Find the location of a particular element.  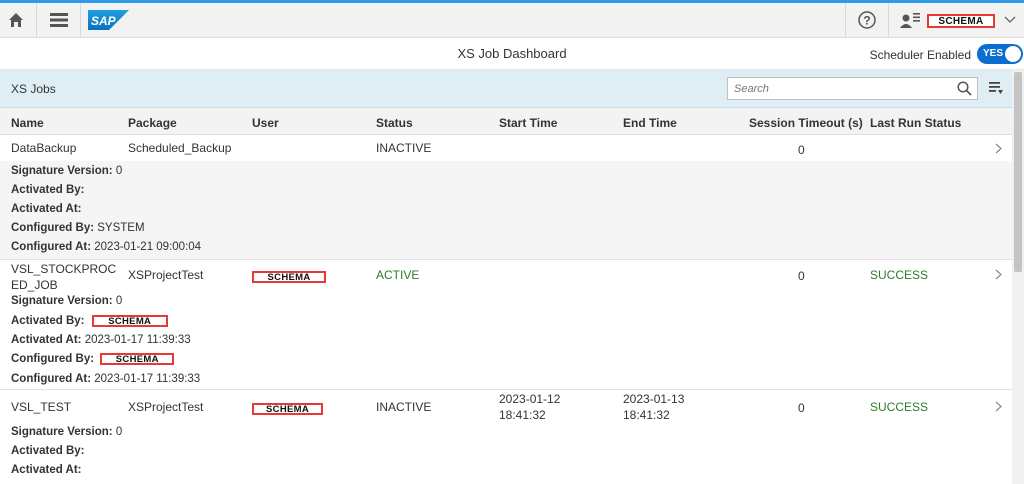

detail-configured-at: Configured At: 2023-01-21 09:00:04 is located at coordinates (106, 247).